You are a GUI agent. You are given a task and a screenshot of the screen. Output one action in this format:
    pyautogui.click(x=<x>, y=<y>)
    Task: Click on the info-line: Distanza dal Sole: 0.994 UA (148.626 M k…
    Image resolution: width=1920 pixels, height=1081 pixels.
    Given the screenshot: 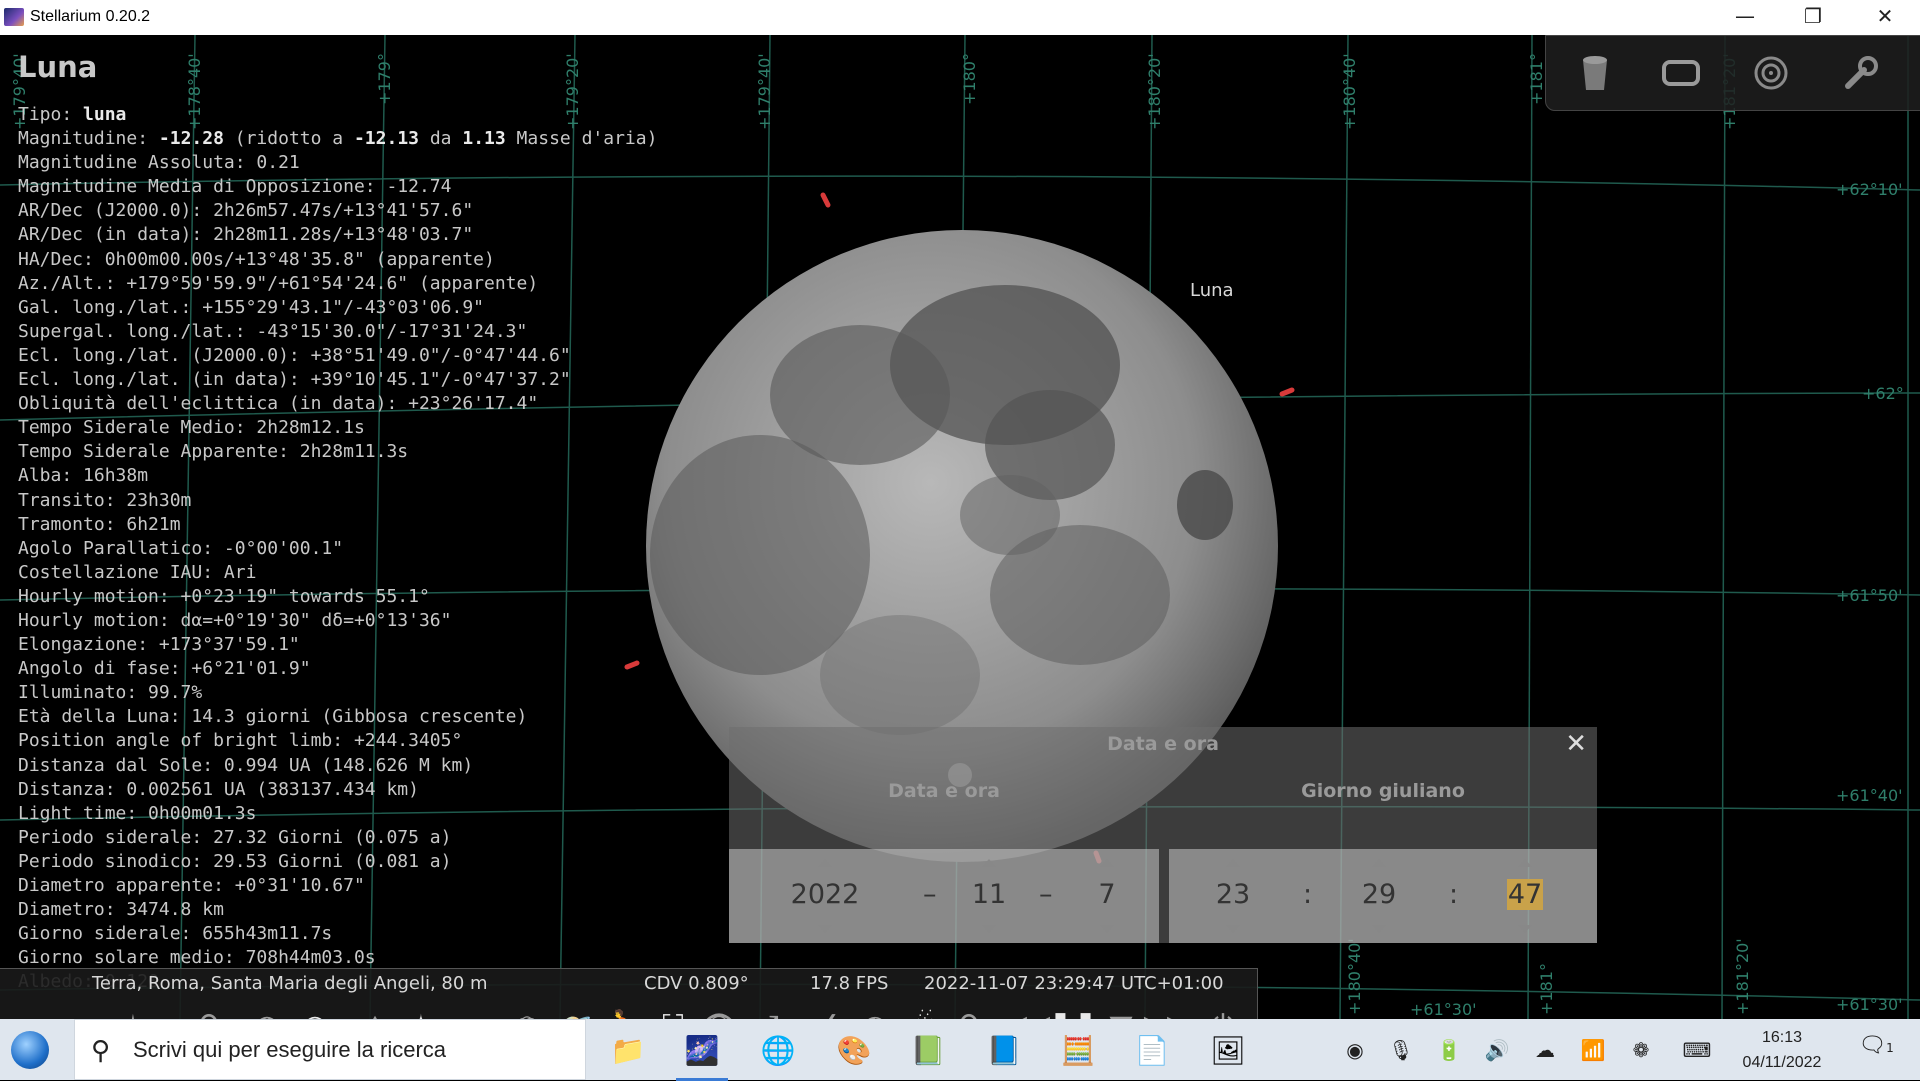 What is the action you would take?
    pyautogui.click(x=246, y=765)
    